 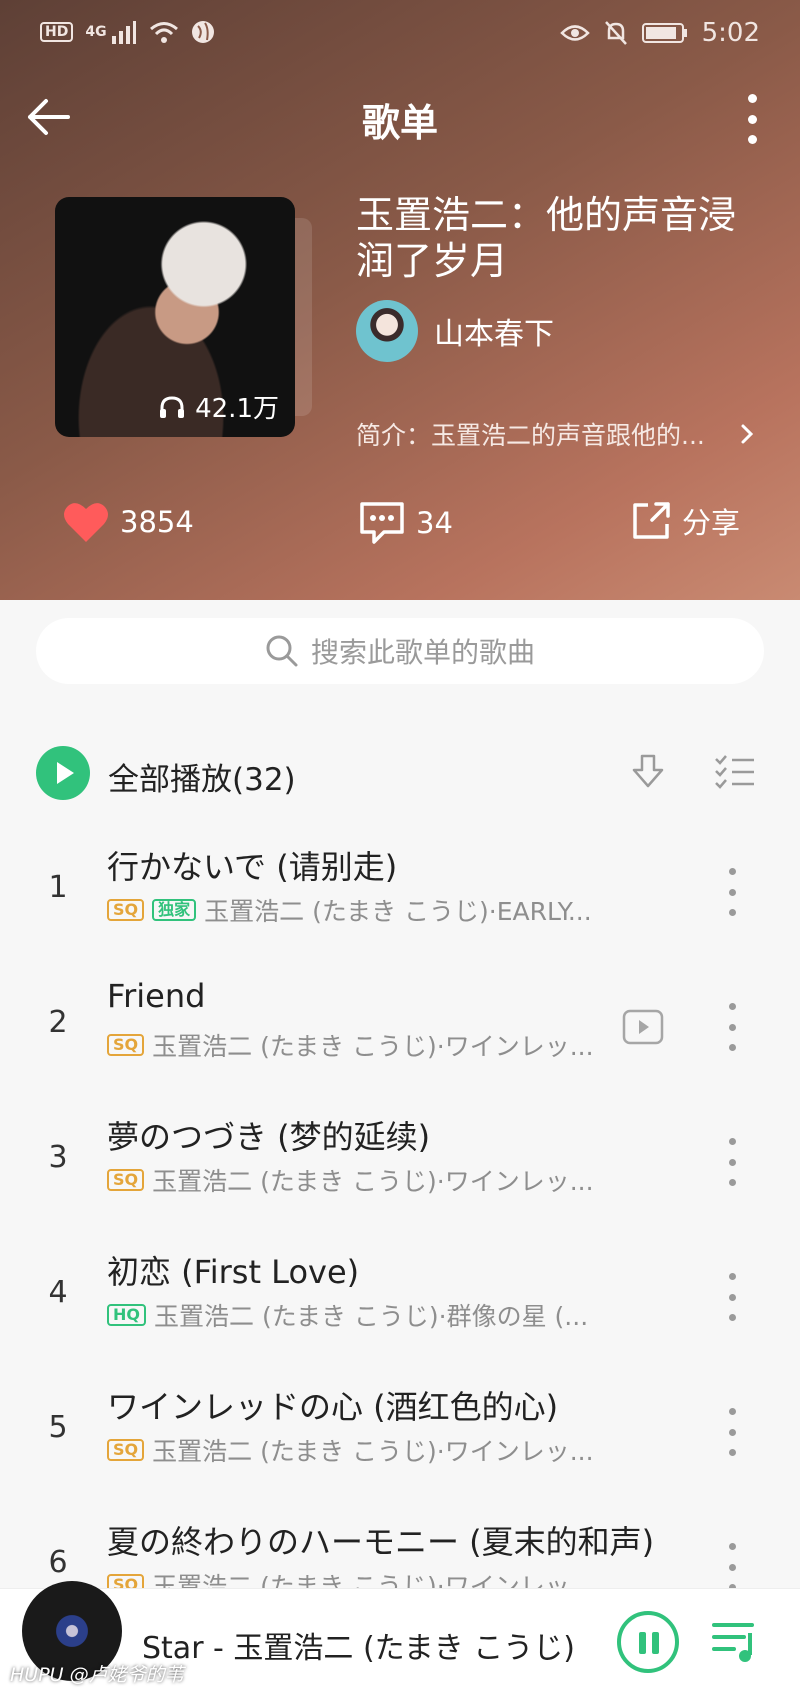 I want to click on hd-badge: HD, so click(x=57, y=32).